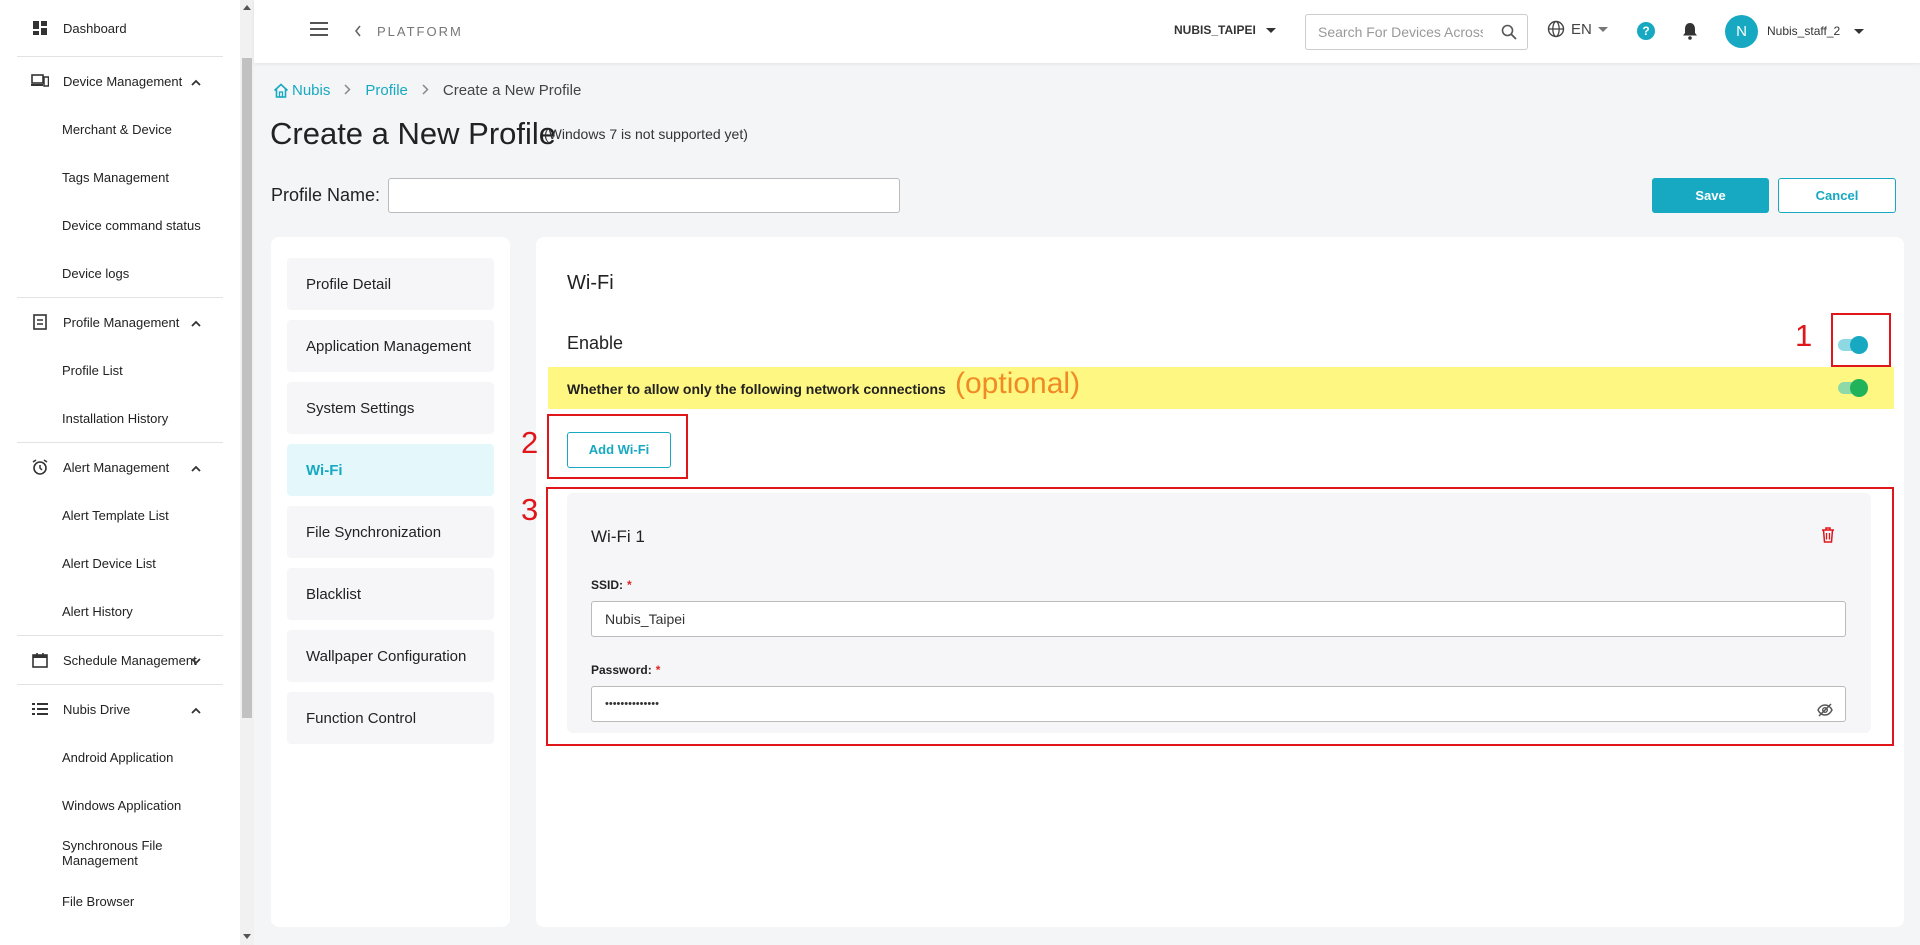 The image size is (1920, 945). Describe the element at coordinates (1400, 32) in the screenshot. I see `search-input` at that location.